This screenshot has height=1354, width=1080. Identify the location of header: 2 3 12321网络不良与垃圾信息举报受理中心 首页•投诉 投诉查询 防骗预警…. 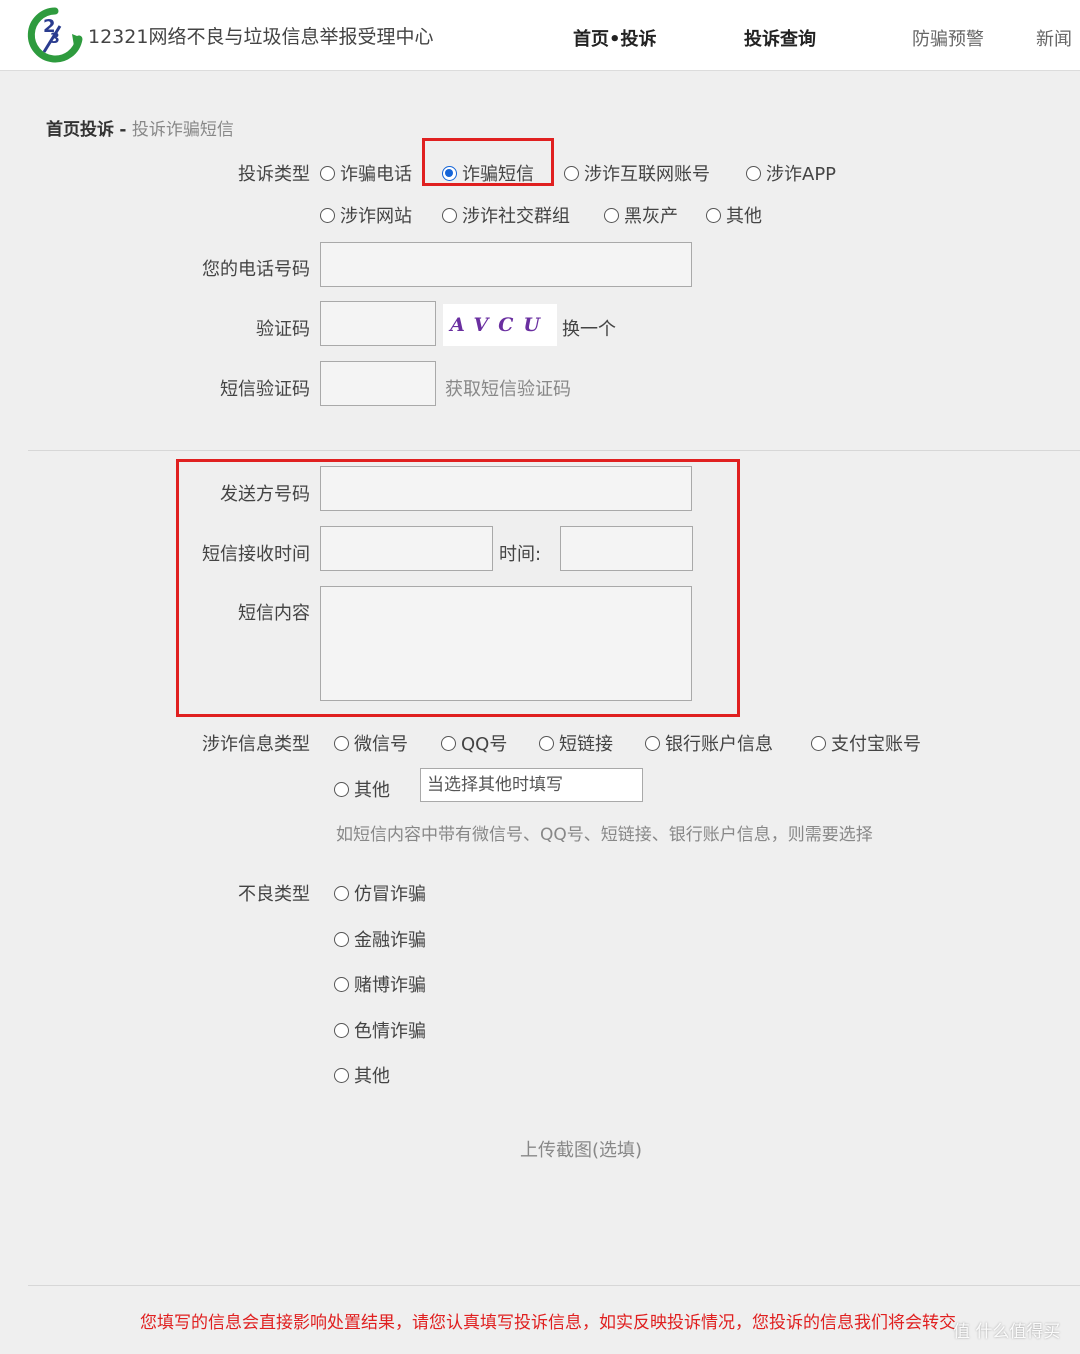
(540, 35).